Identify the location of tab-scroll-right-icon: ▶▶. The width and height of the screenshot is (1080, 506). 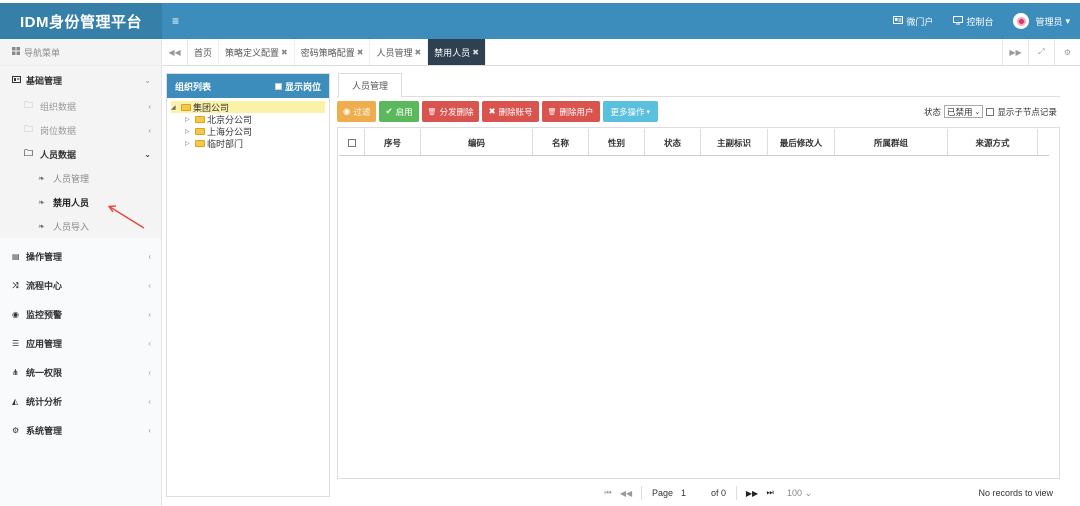
(1015, 52).